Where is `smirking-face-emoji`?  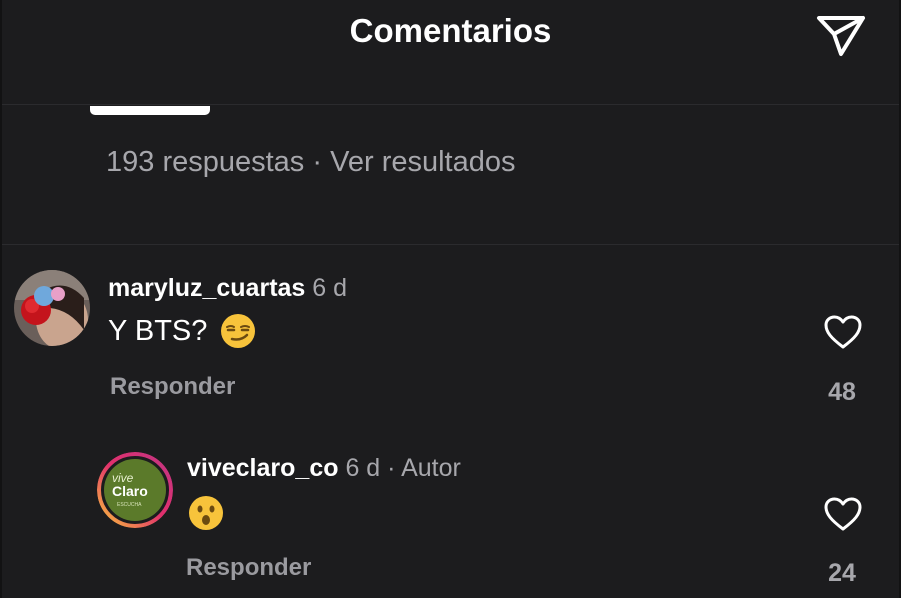
smirking-face-emoji is located at coordinates (238, 331).